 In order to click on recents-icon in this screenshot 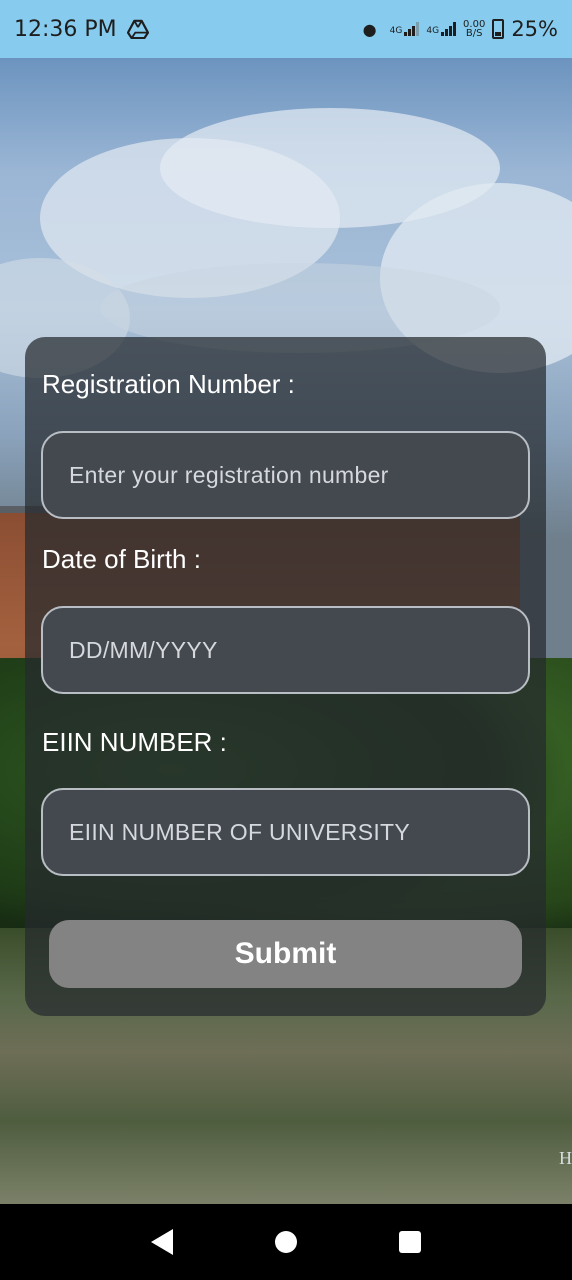, I will do `click(410, 1242)`.